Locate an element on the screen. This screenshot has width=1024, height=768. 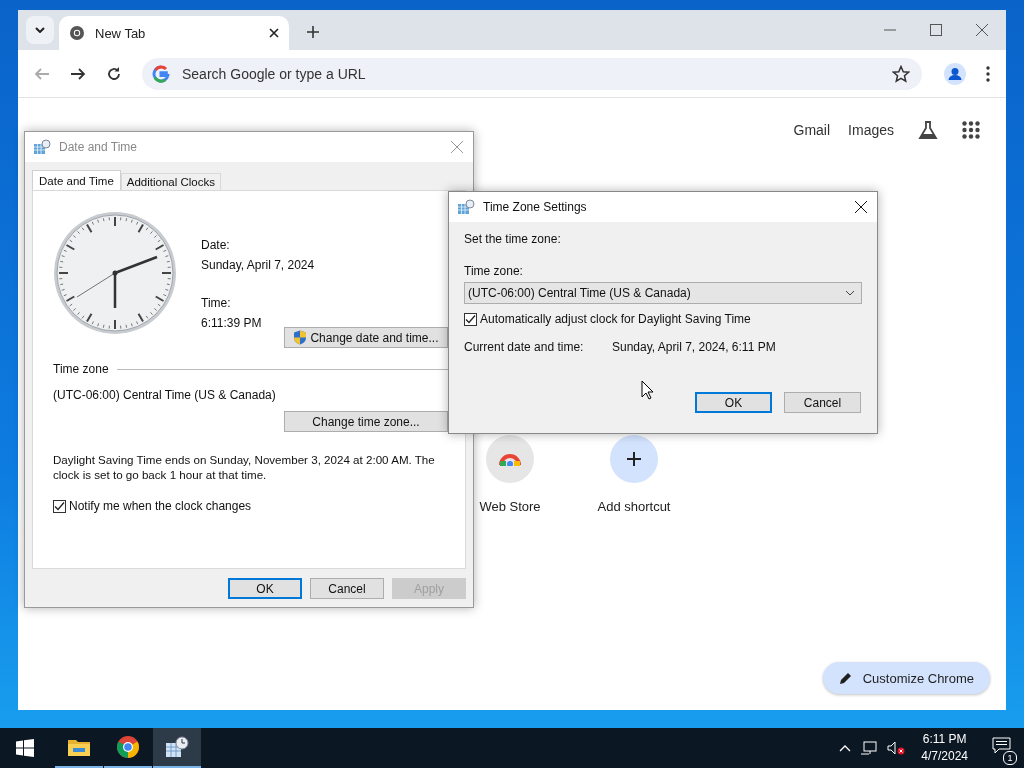
window-title: Time Zone Settings is located at coordinates (535, 207).